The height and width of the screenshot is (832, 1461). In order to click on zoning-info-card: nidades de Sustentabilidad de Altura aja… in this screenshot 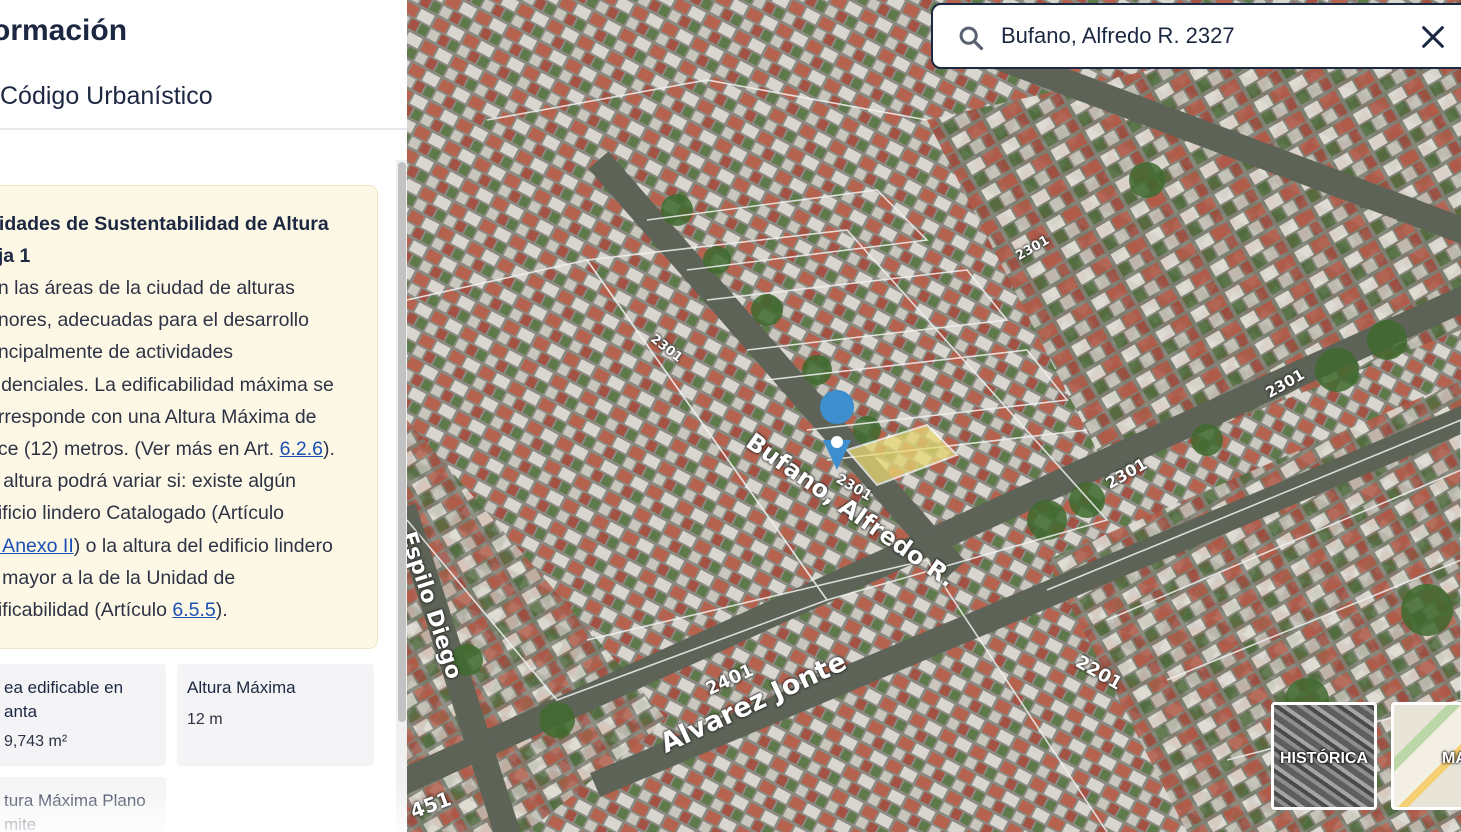, I will do `click(189, 417)`.